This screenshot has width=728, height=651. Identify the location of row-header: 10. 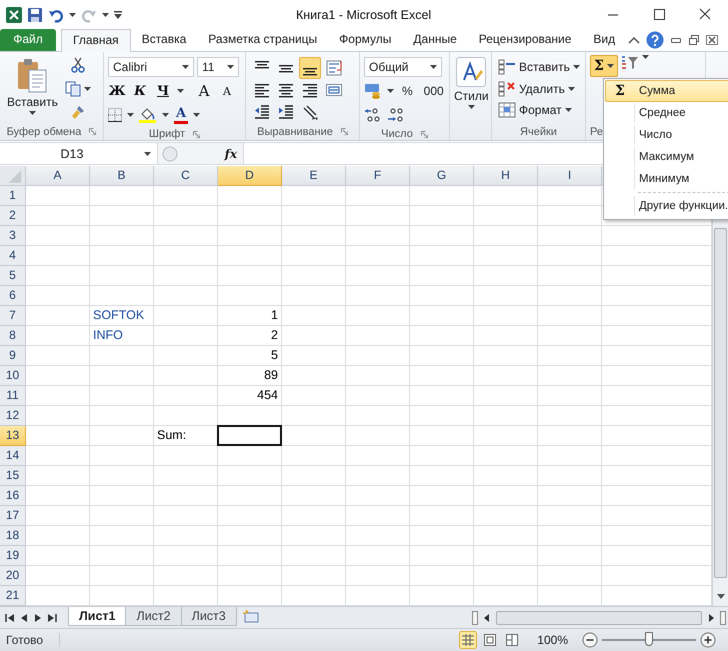
(13, 376).